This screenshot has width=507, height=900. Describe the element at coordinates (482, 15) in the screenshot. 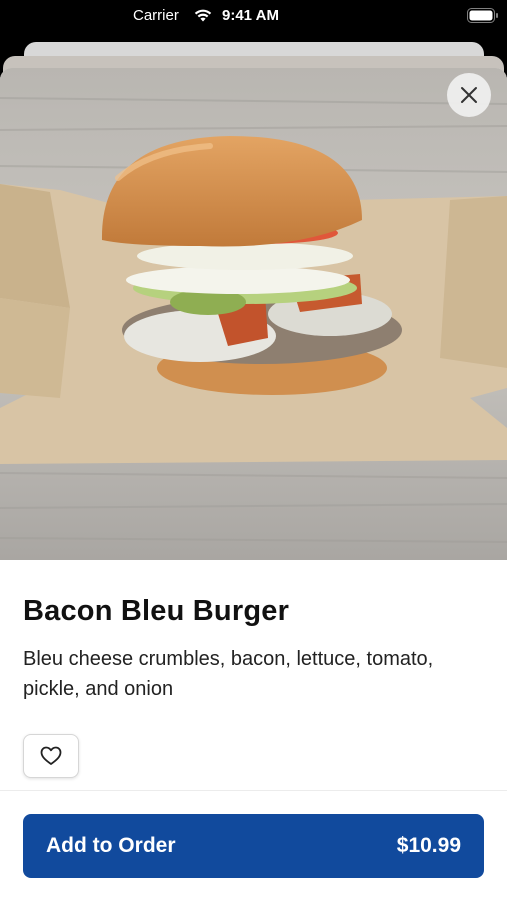

I see `battery-icon` at that location.